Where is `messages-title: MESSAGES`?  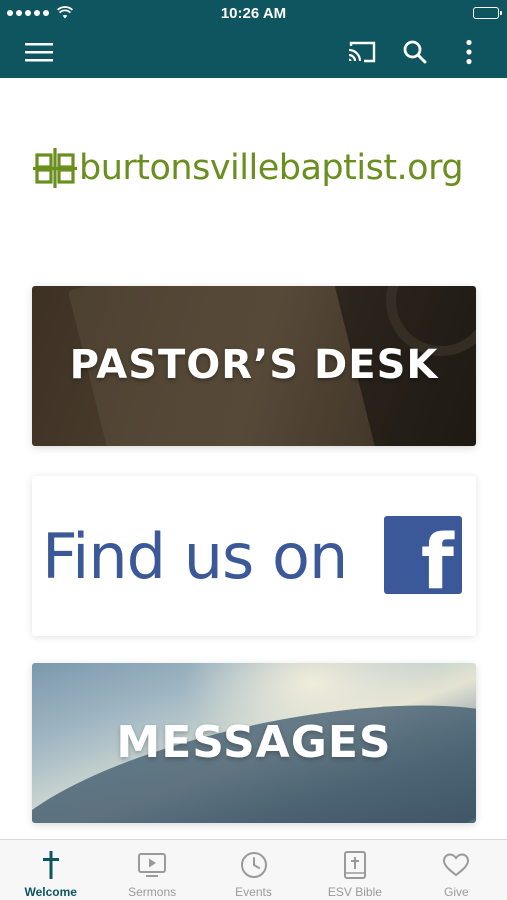 messages-title: MESSAGES is located at coordinates (254, 742).